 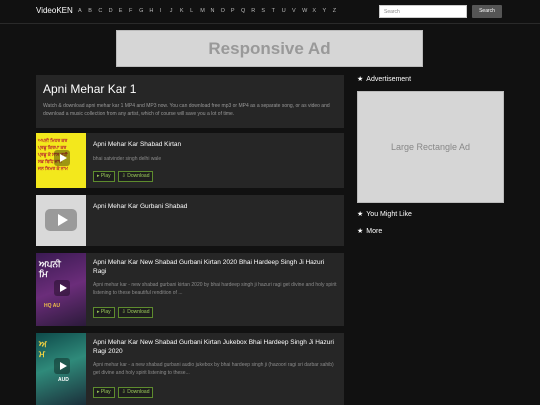 What do you see at coordinates (83, 11) in the screenshot?
I see `letter-link-a: A` at bounding box center [83, 11].